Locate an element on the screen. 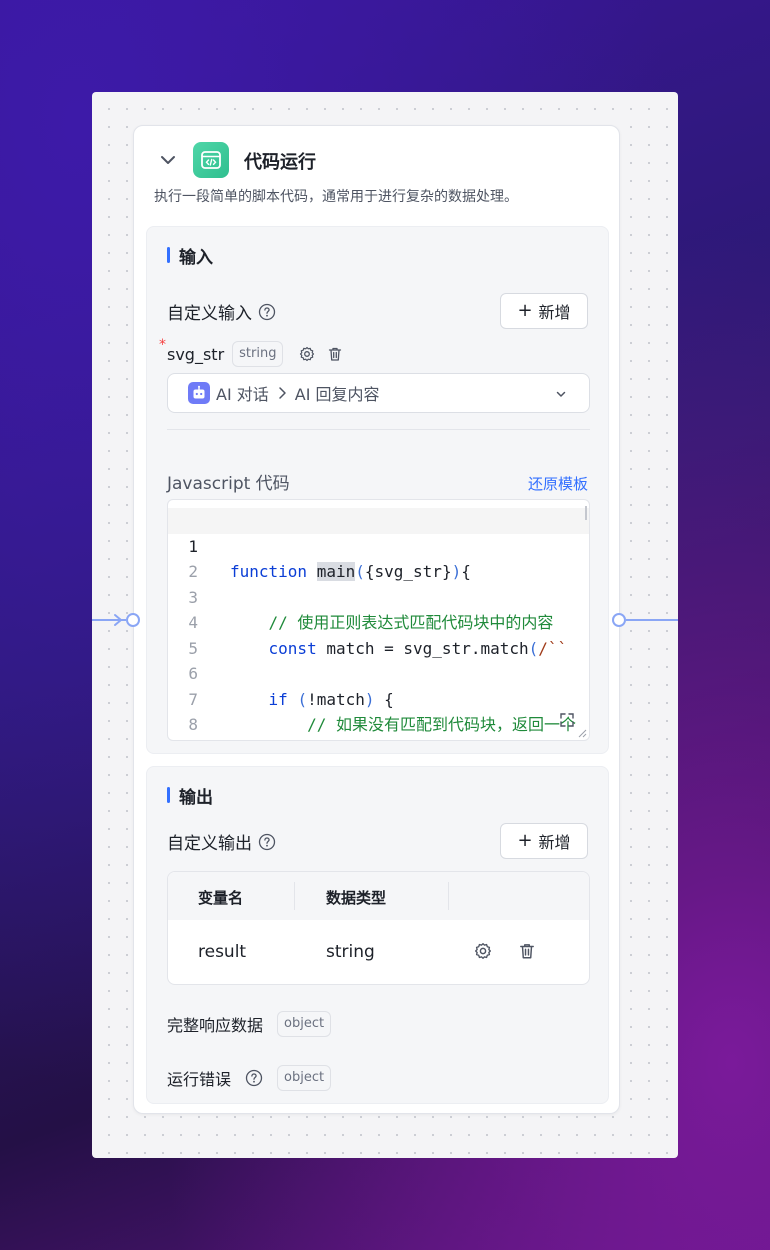  code-language-label: Javascript 代码 is located at coordinates (228, 484).